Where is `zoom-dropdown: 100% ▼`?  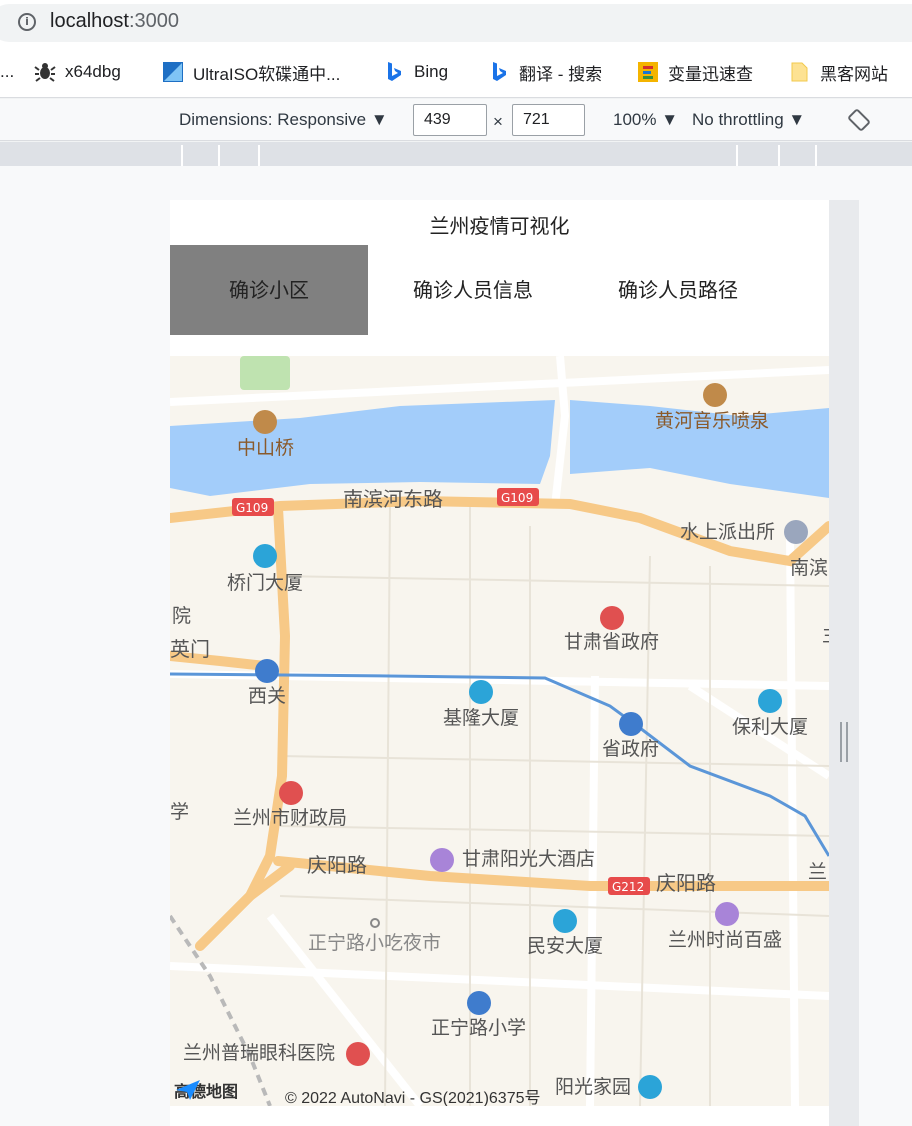
zoom-dropdown: 100% ▼ is located at coordinates (645, 120).